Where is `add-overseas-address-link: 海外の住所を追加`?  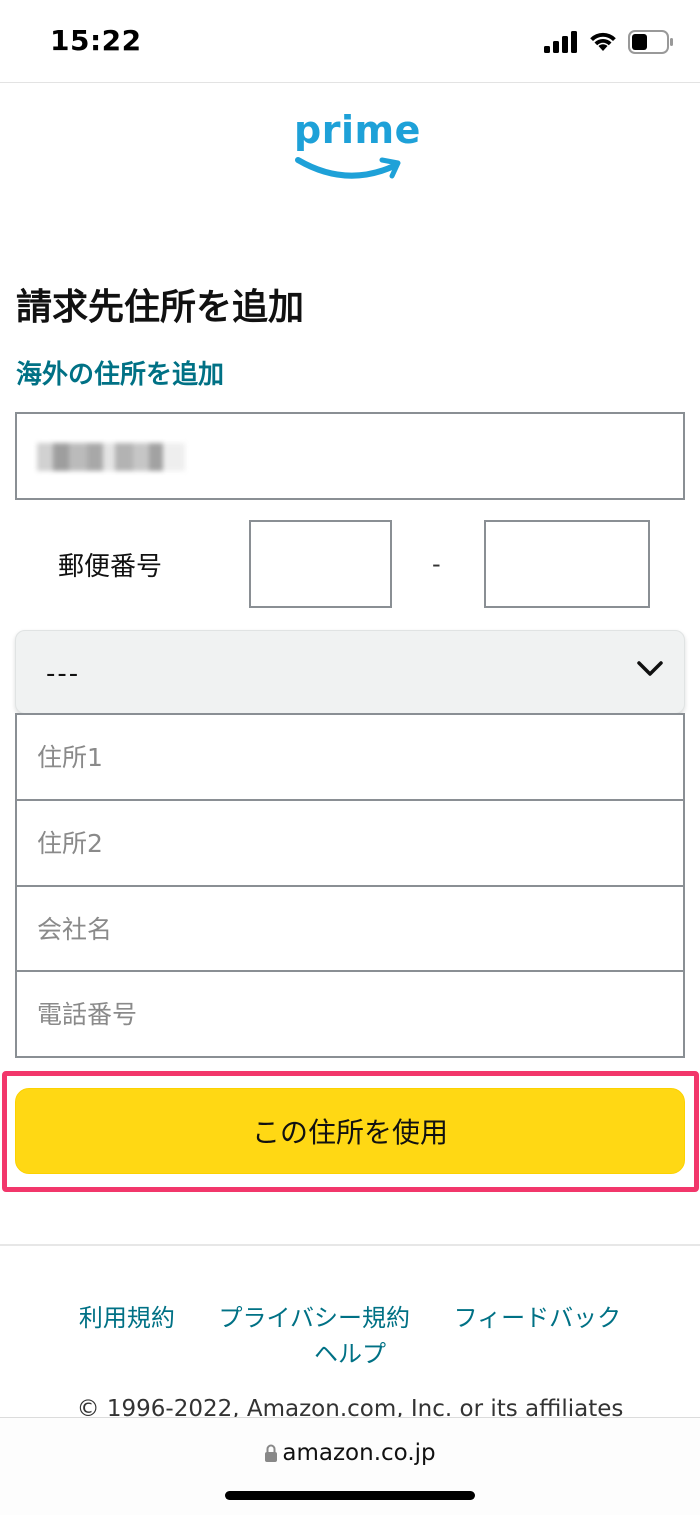
add-overseas-address-link: 海外の住所を追加 is located at coordinates (120, 372).